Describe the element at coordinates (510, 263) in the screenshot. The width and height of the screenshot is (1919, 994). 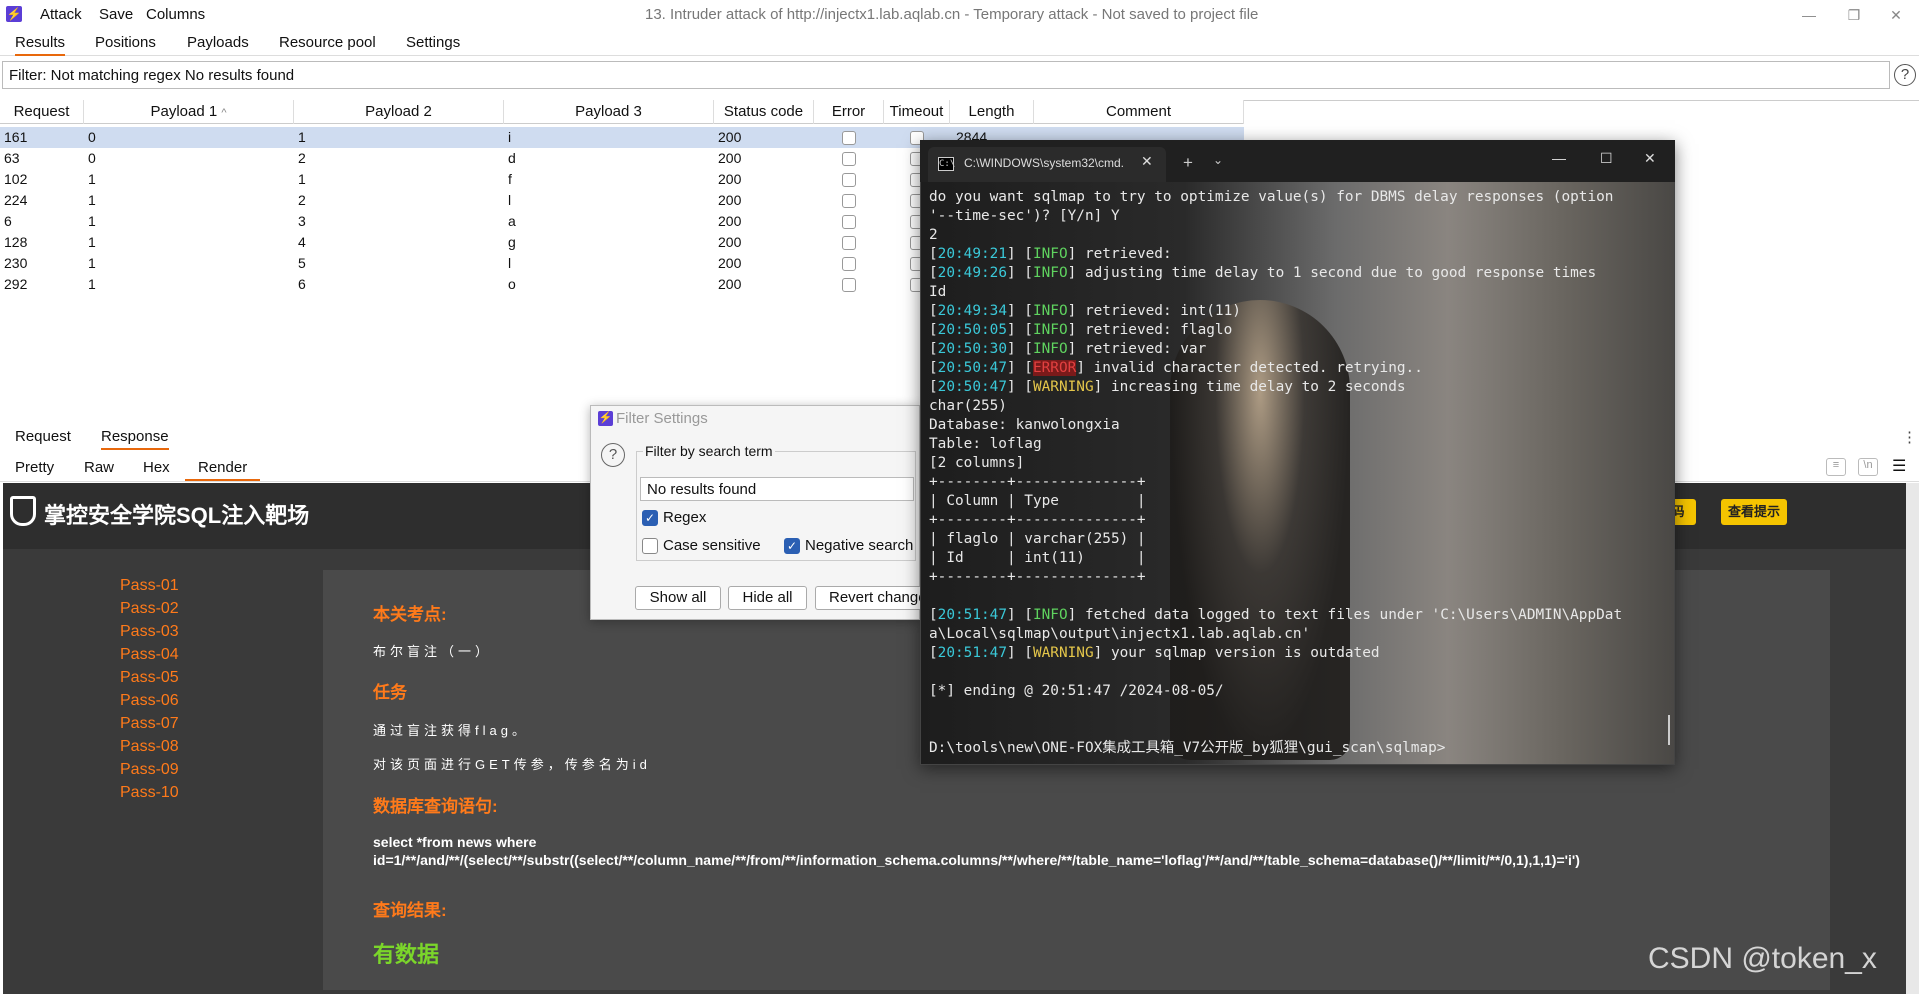
I see `table-cell: l` at that location.